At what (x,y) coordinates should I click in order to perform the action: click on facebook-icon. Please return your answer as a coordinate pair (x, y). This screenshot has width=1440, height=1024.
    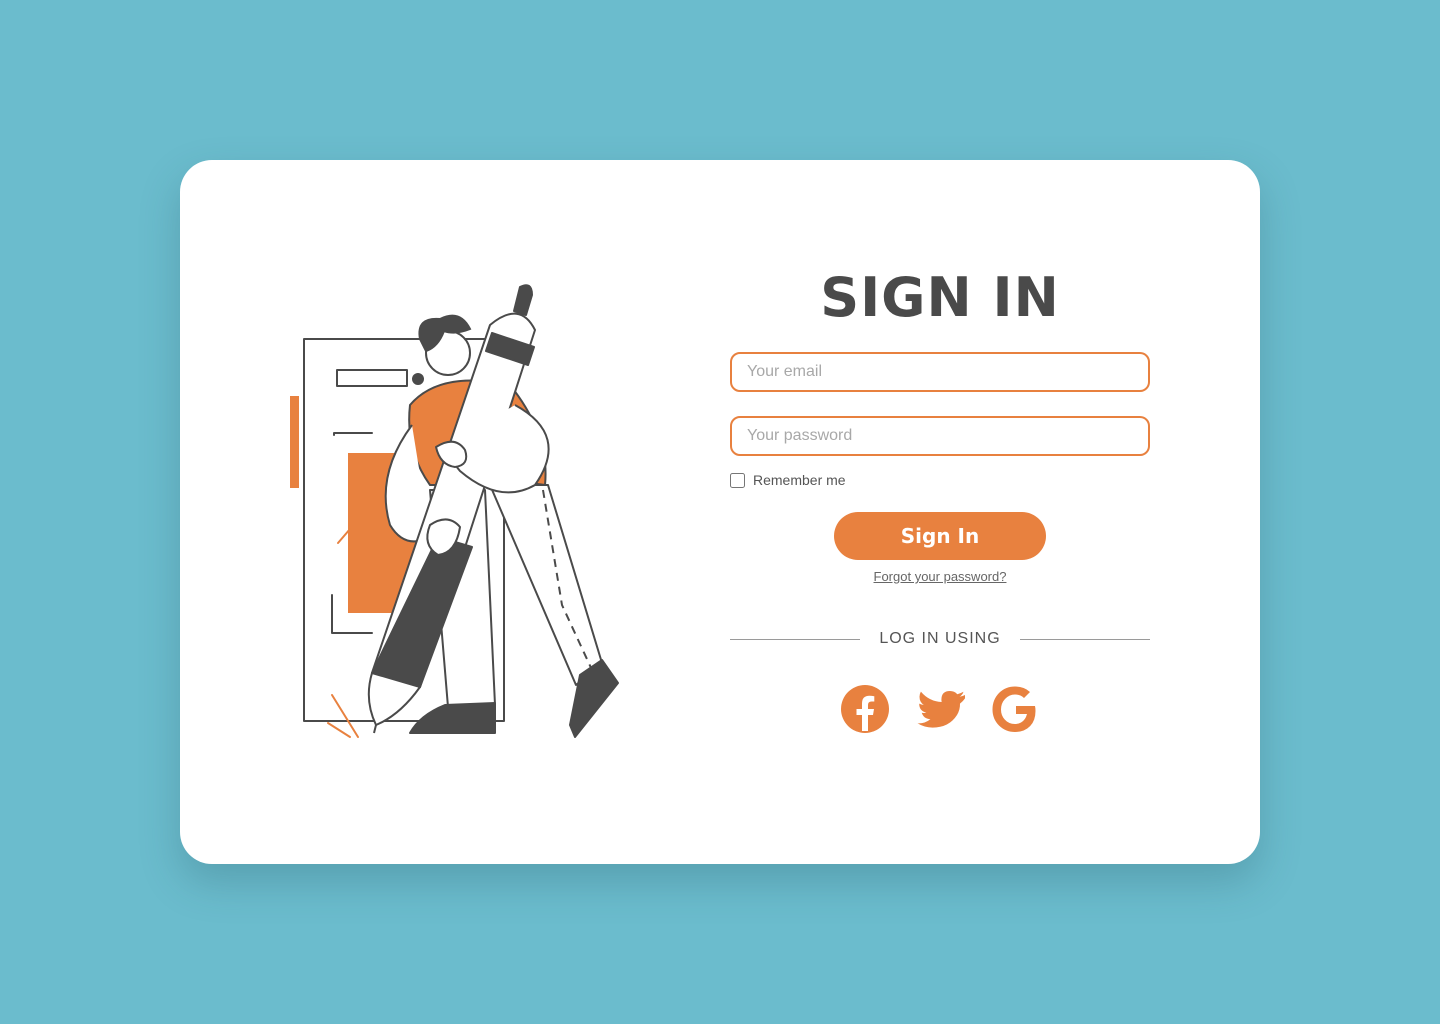
    Looking at the image, I should click on (865, 709).